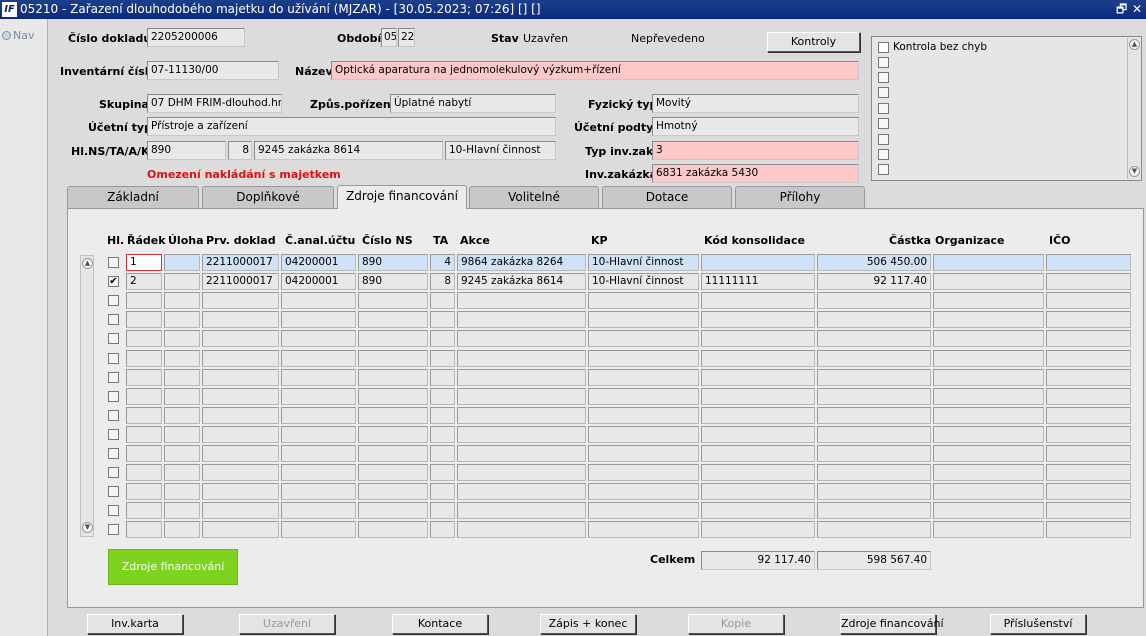 The image size is (1146, 636). What do you see at coordinates (736, 624) in the screenshot?
I see `kopie-button: Kopie` at bounding box center [736, 624].